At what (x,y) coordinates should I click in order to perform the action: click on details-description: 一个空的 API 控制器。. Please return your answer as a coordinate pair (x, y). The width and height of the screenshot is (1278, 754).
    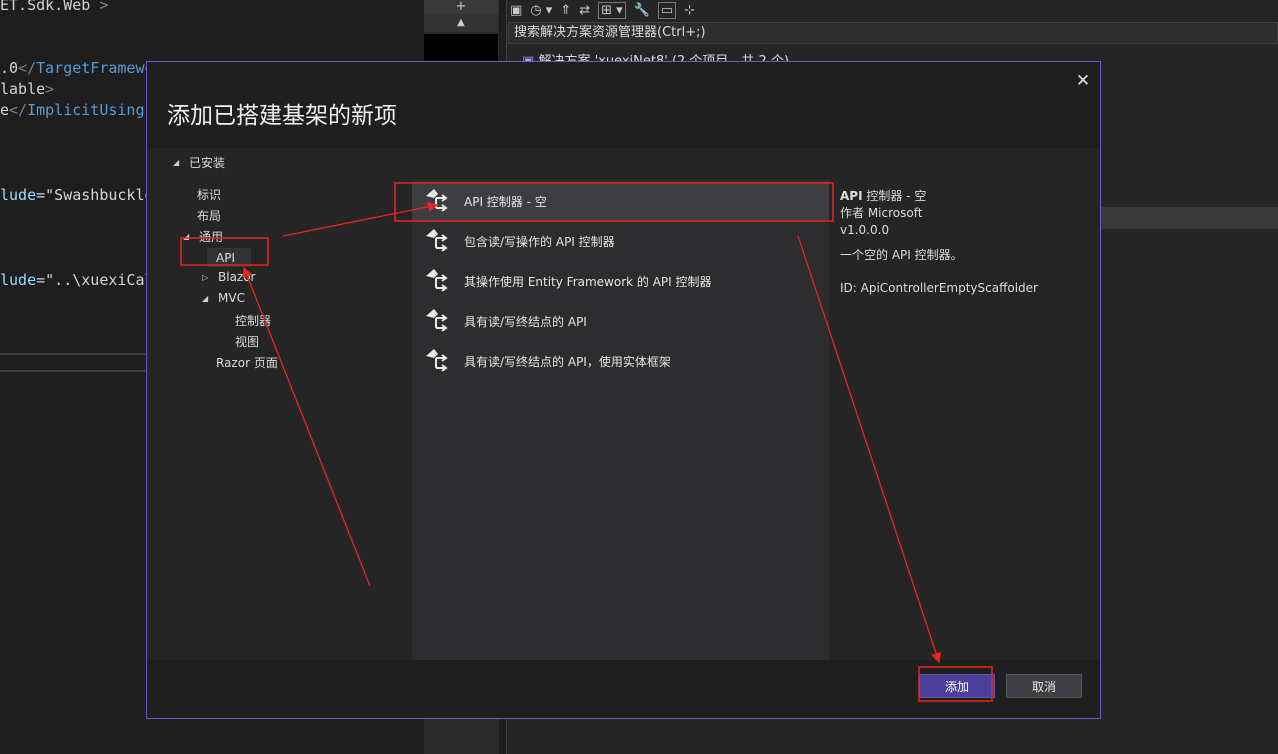
    Looking at the image, I should click on (901, 255).